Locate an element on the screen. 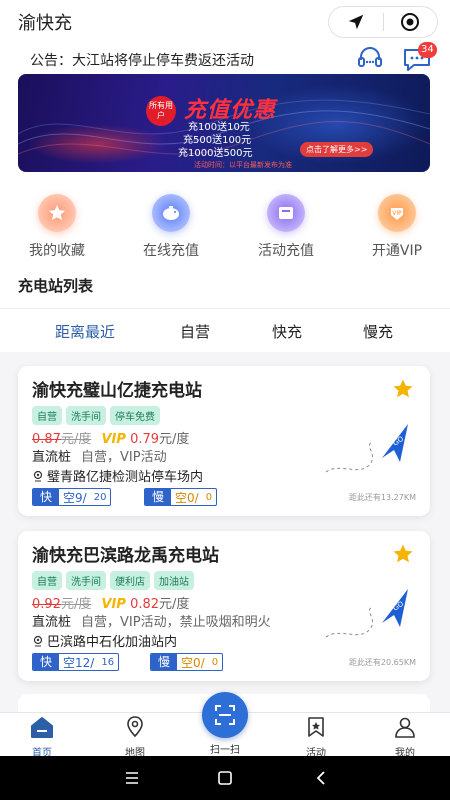 The height and width of the screenshot is (800, 450). scan-label: 扫一扫 is located at coordinates (225, 748).